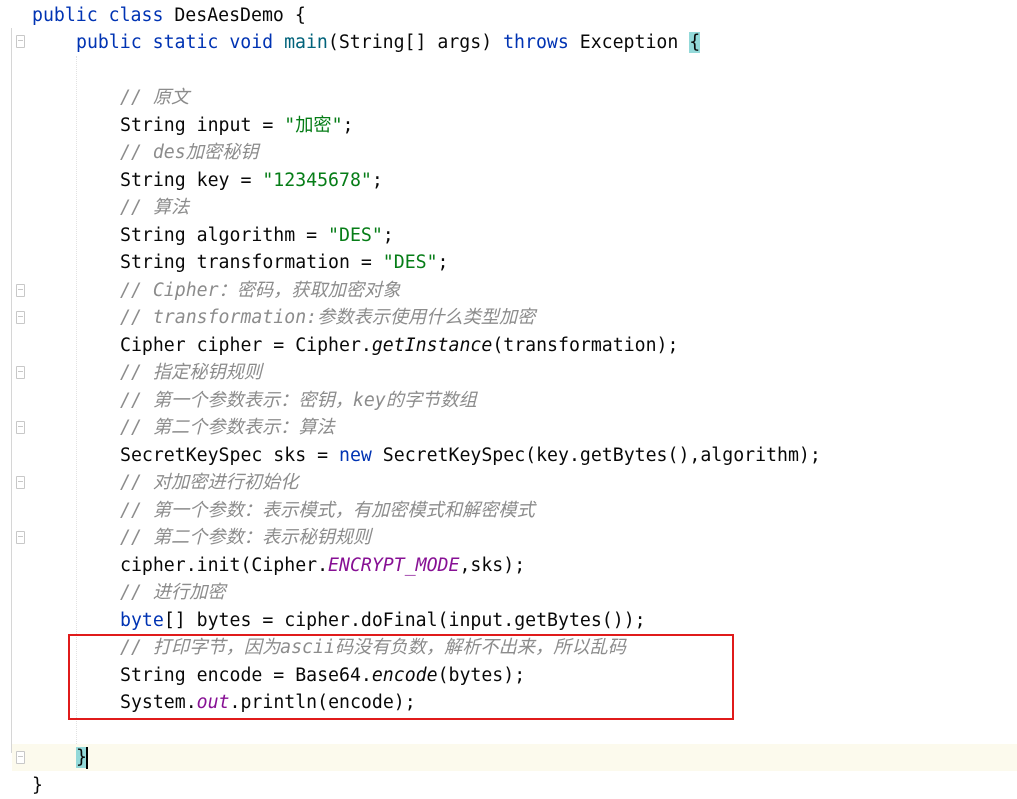 The width and height of the screenshot is (1017, 799). Describe the element at coordinates (37, 785) in the screenshot. I see `code-line-29: }` at that location.